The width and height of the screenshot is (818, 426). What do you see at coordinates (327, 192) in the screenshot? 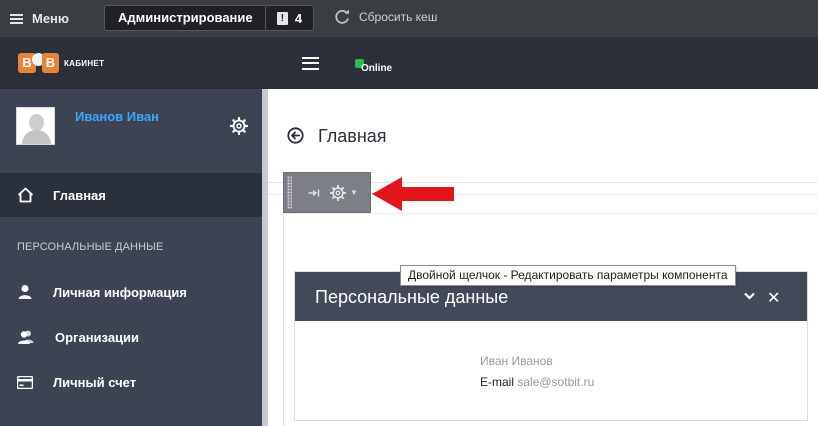
I see `component-toolbar: ▼` at bounding box center [327, 192].